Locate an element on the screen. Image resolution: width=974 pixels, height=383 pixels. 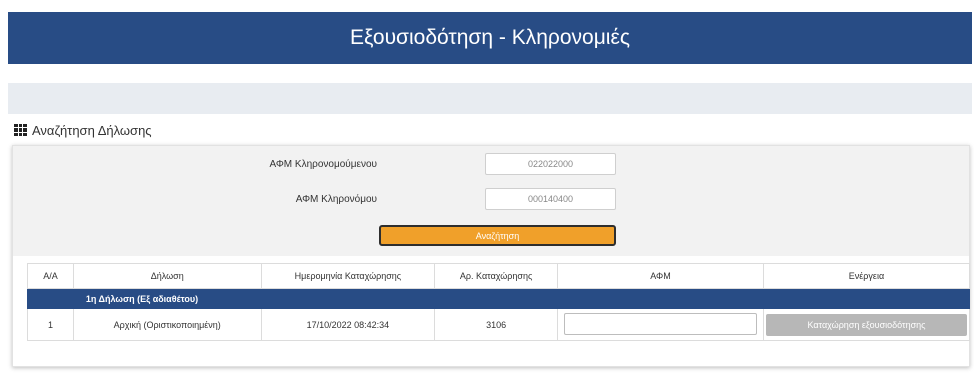
row-date: 17/10/2022 08:42:34 is located at coordinates (348, 324).